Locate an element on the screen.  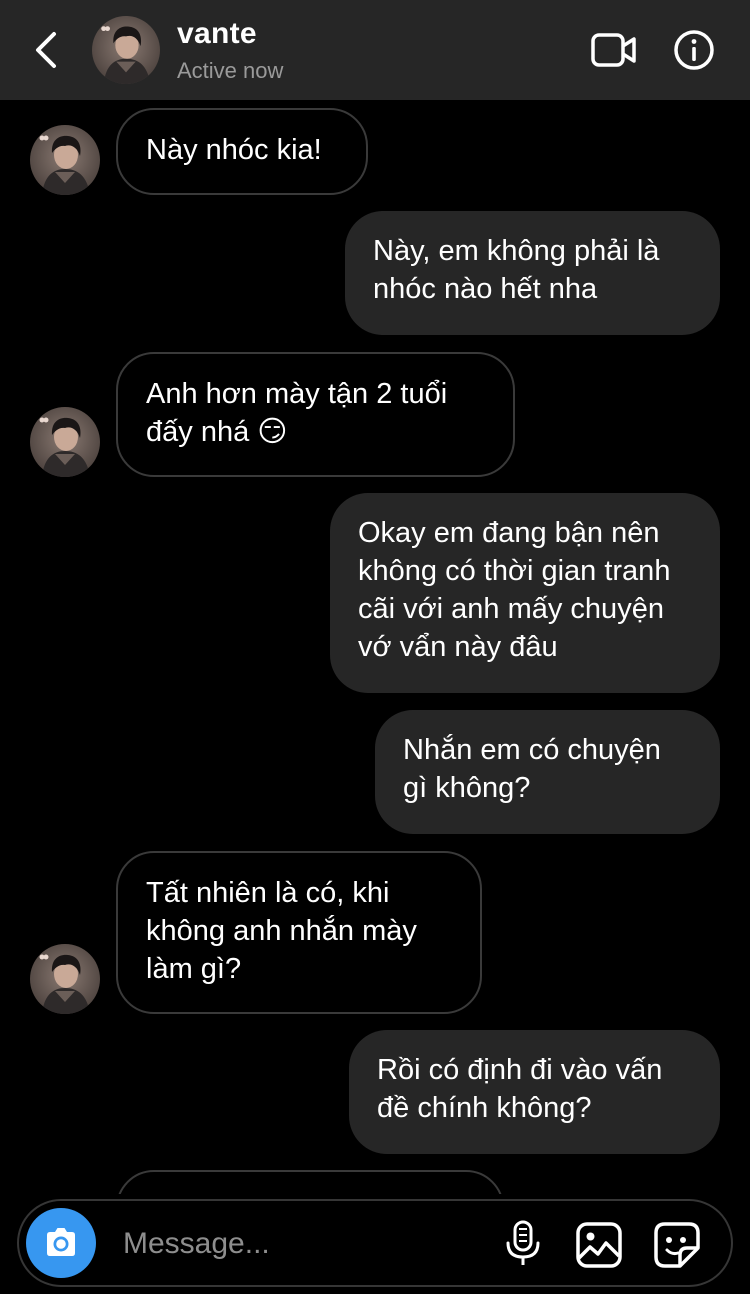
chevron-left-icon is located at coordinates (46, 50).